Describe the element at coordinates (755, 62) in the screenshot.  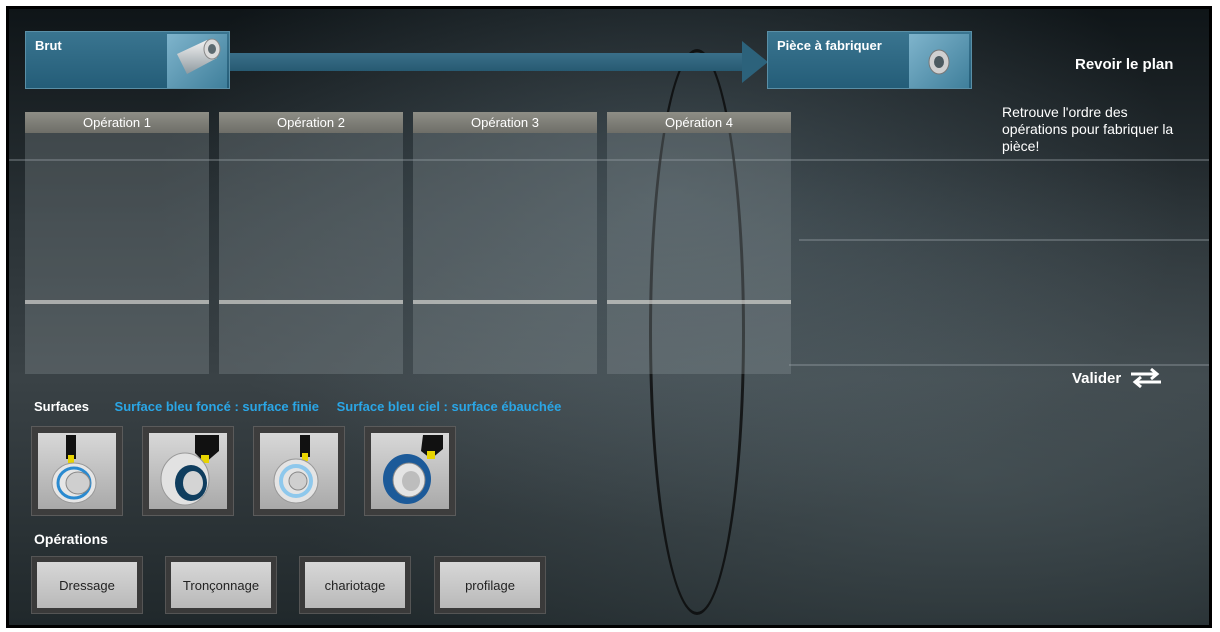
I see `process-arrow-head` at that location.